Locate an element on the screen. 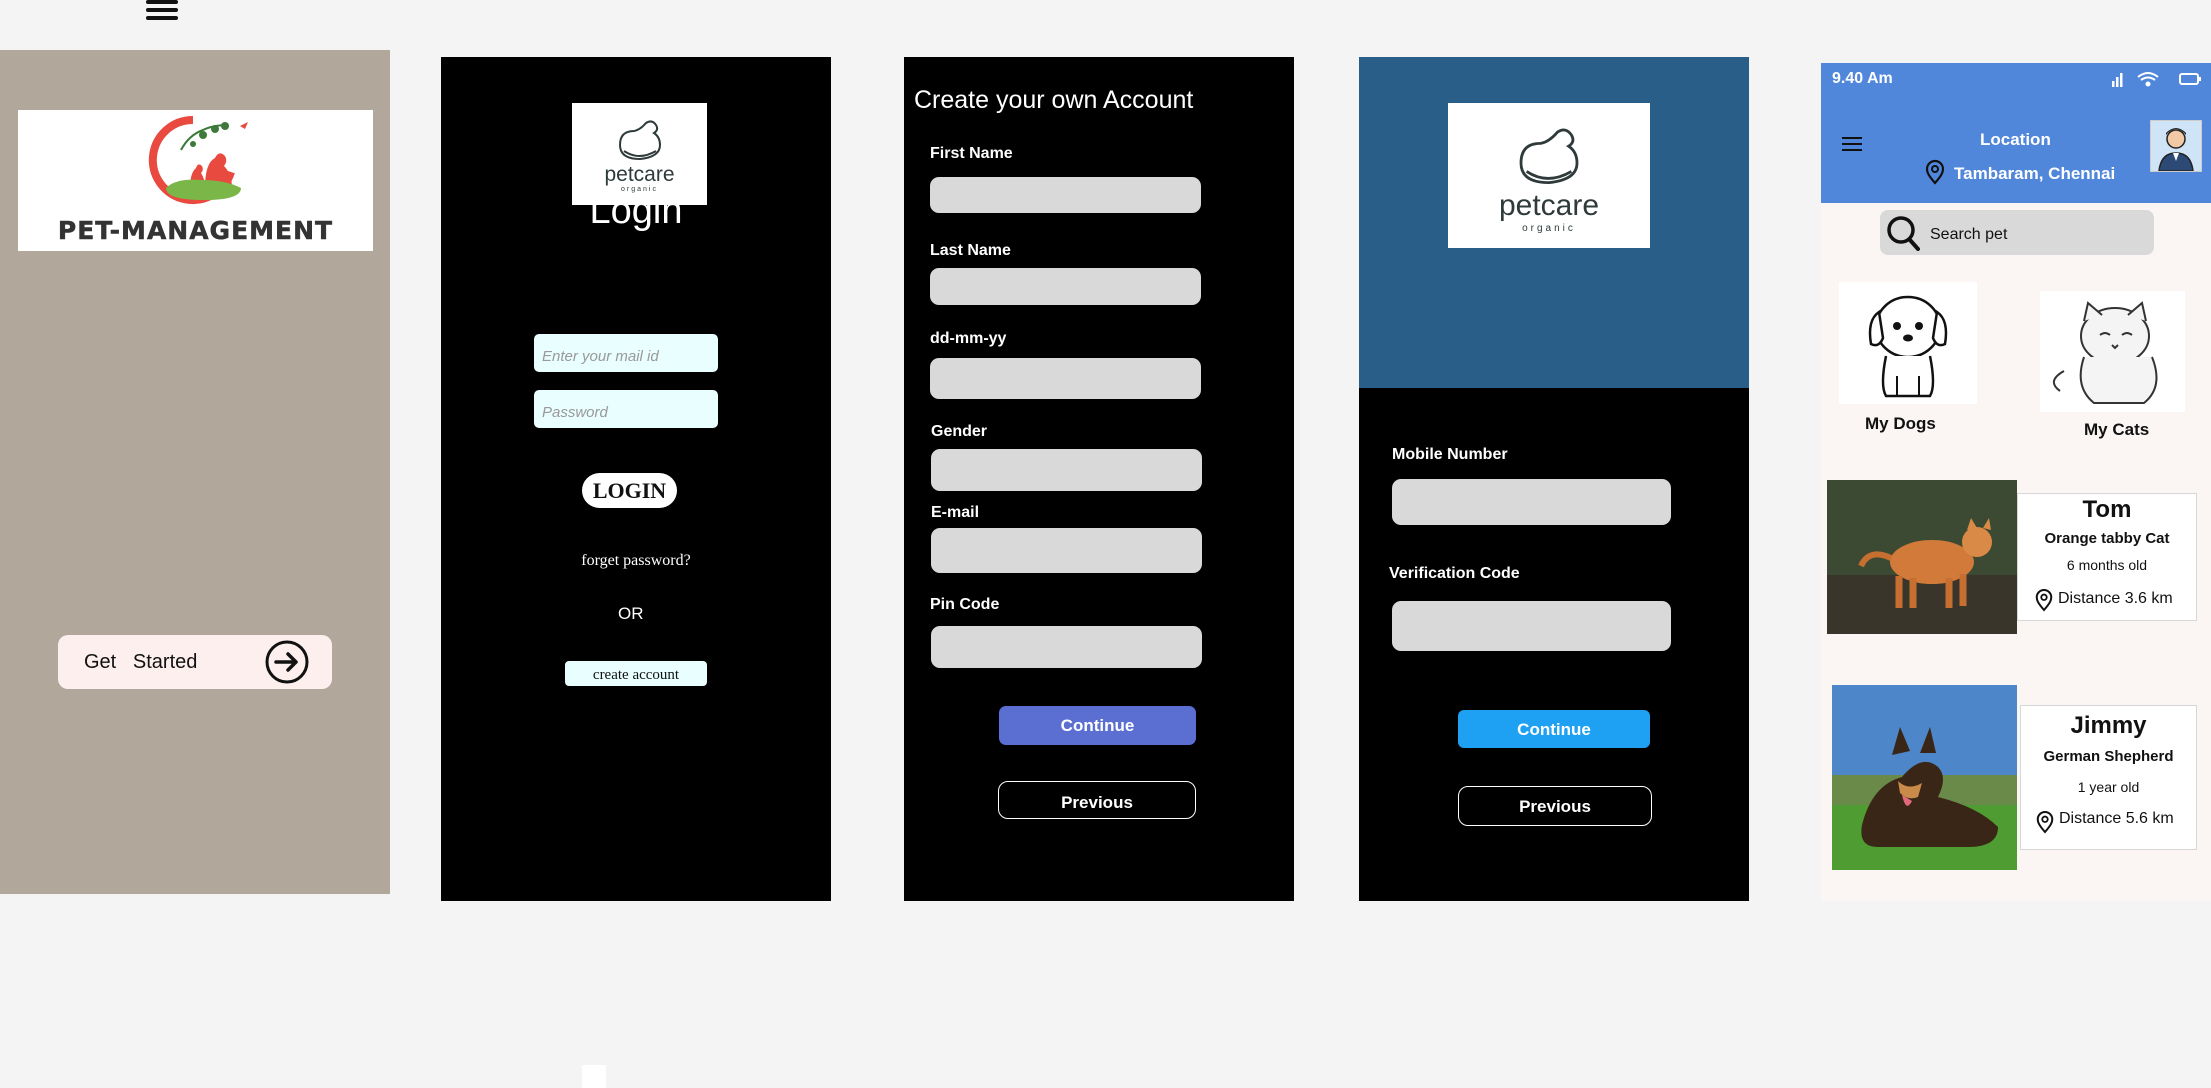 This screenshot has width=2211, height=1088. location-title: Location is located at coordinates (2015, 139).